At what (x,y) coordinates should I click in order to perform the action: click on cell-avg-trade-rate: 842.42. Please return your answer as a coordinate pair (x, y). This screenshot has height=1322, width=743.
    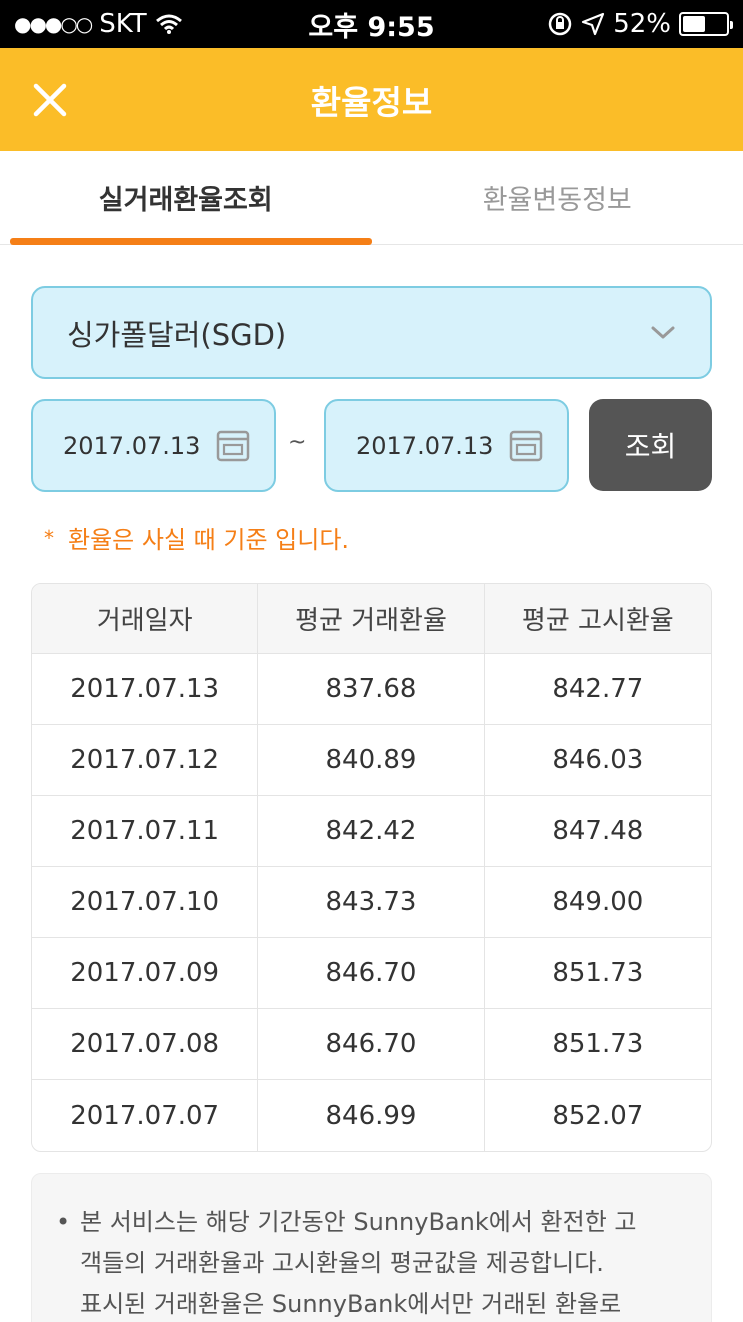
    Looking at the image, I should click on (371, 831).